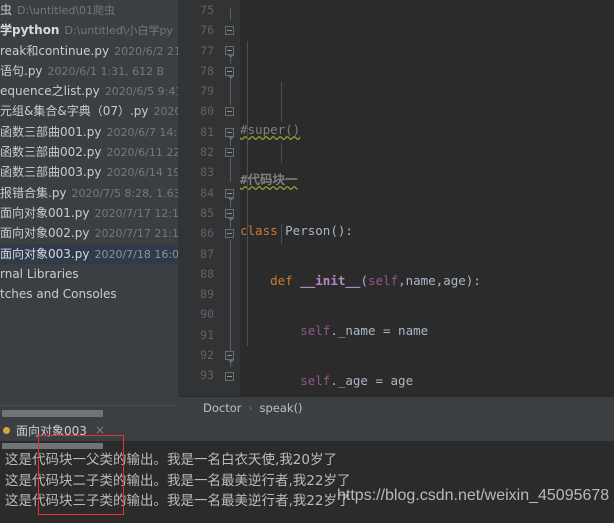  I want to click on tree-item-name: 报错合集.py, so click(33, 192).